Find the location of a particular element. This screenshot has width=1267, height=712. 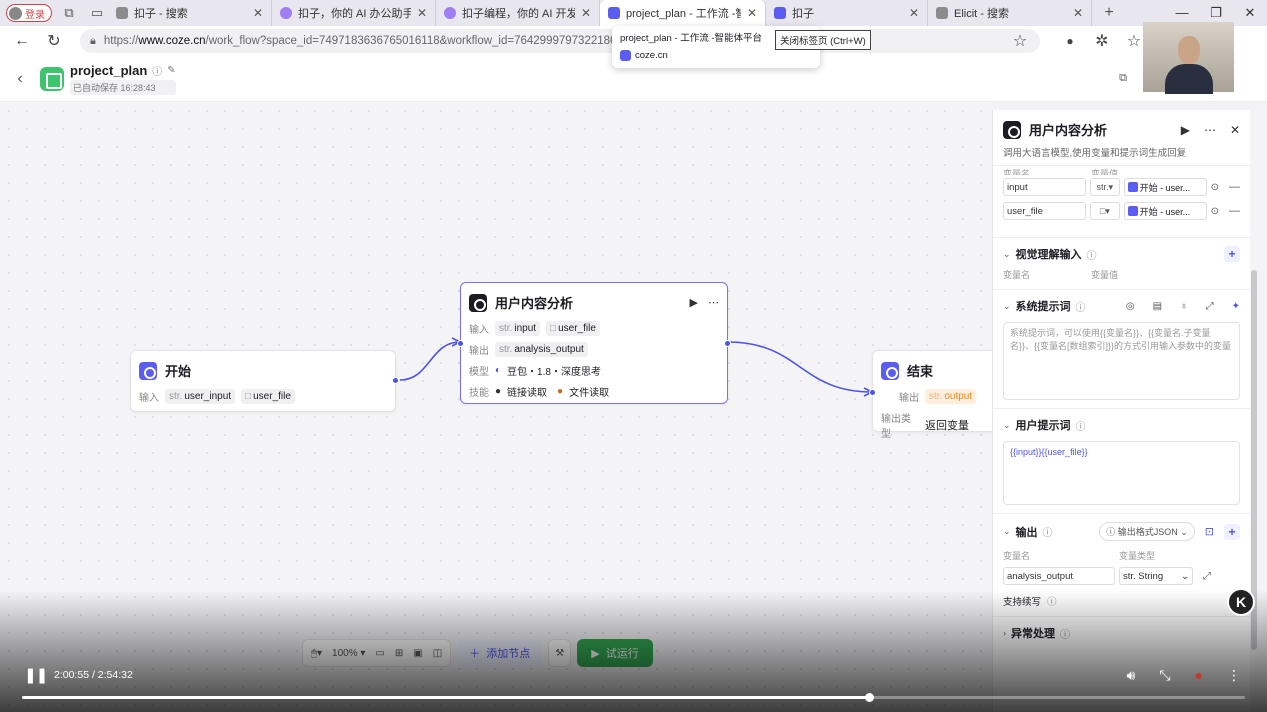

window-close-icon: ✕ is located at coordinates (1250, 13).